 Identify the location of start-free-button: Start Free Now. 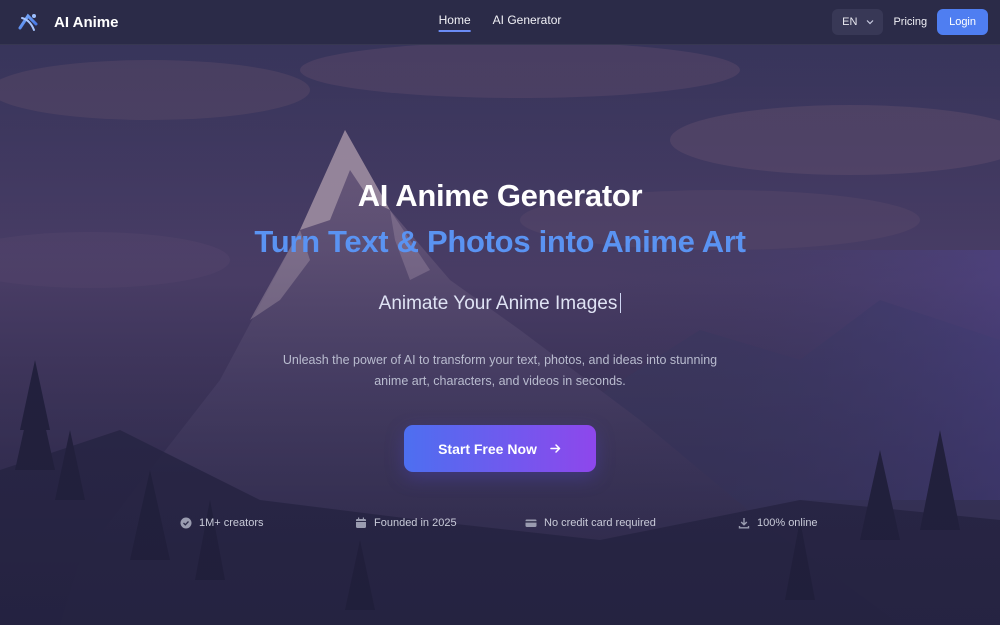
(500, 448).